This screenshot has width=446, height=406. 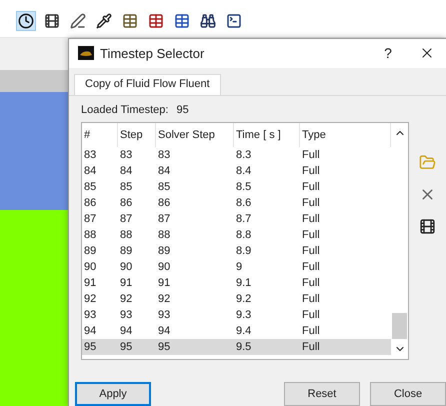 I want to click on table-cell-text: 9.4, so click(x=243, y=331).